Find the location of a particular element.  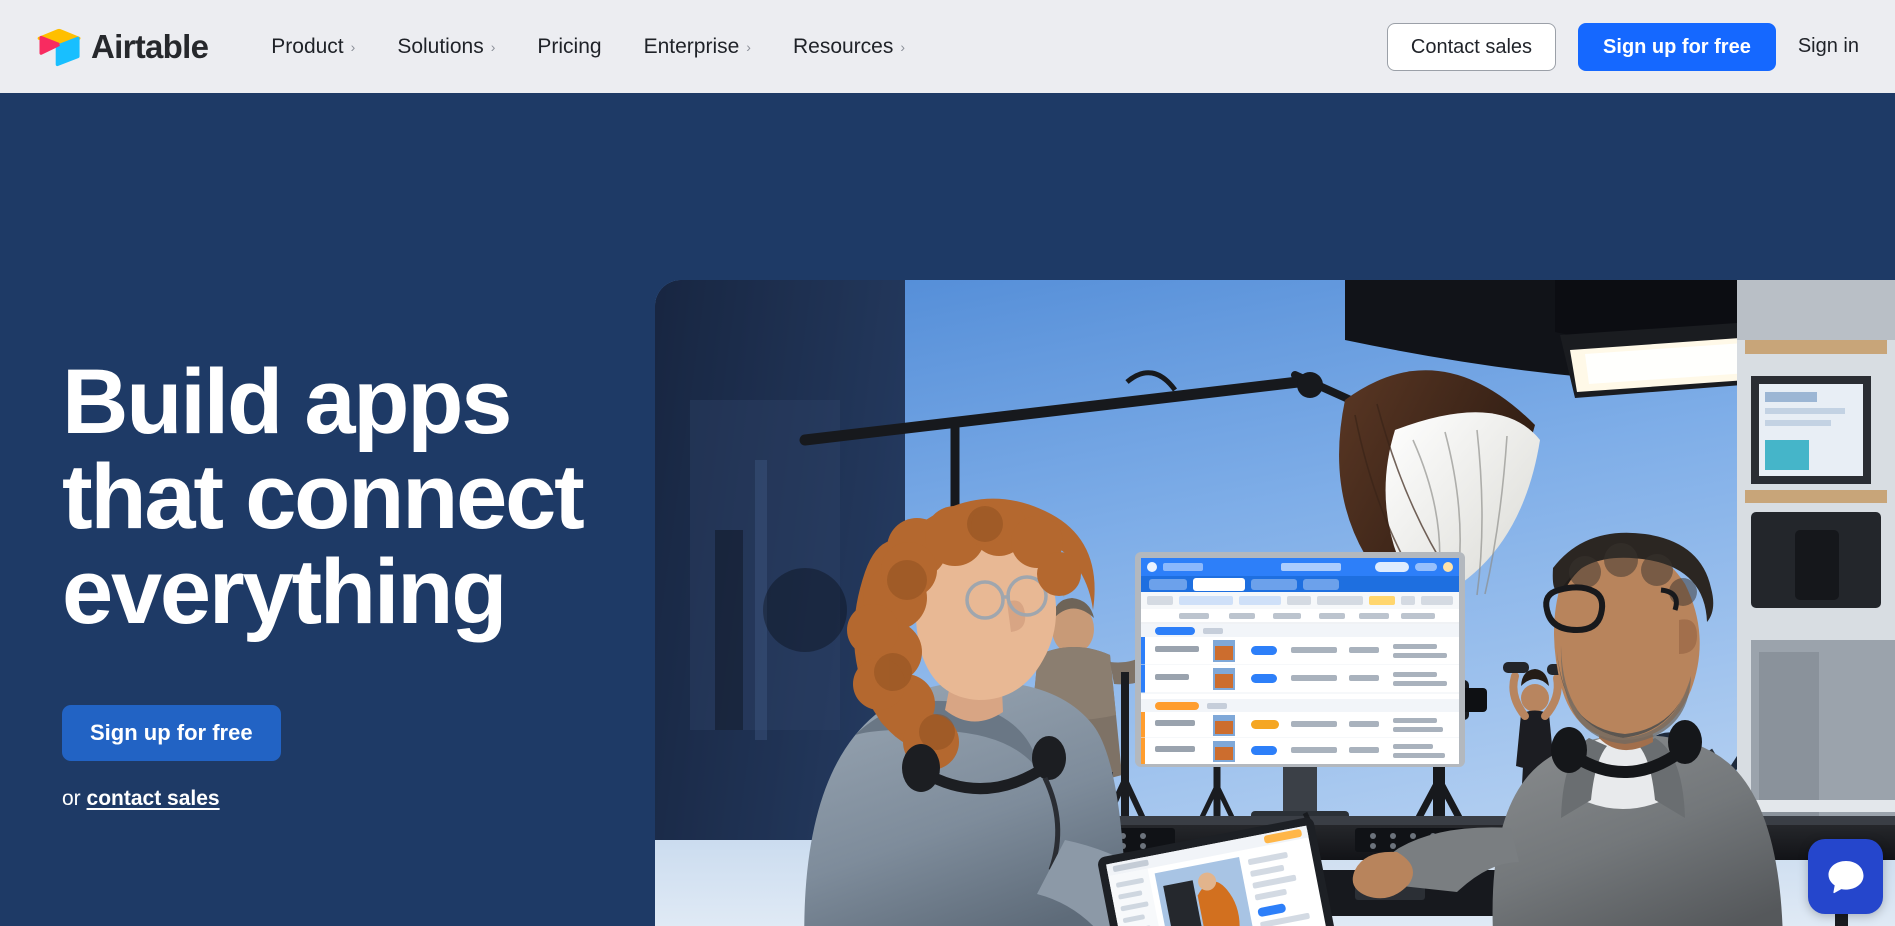

hero-secondary-cta: or contact sales is located at coordinates (392, 799).